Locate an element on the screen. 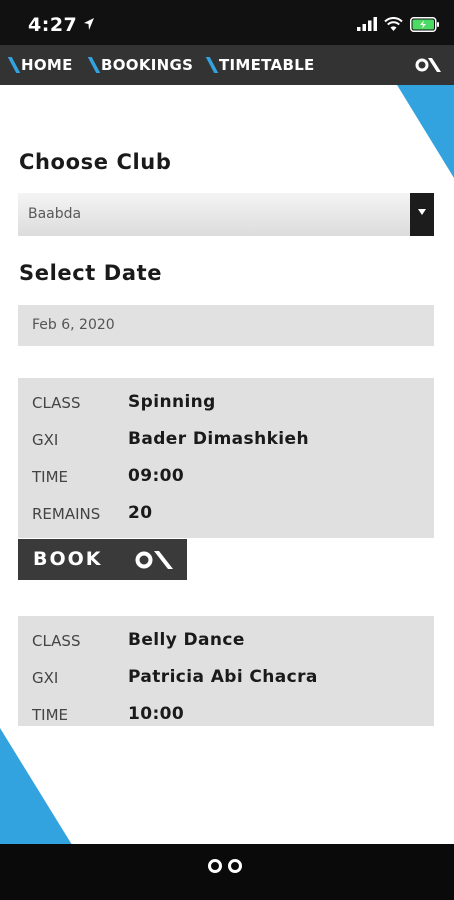 The width and height of the screenshot is (454, 900). nav-item-label: BOOKINGS is located at coordinates (147, 65).